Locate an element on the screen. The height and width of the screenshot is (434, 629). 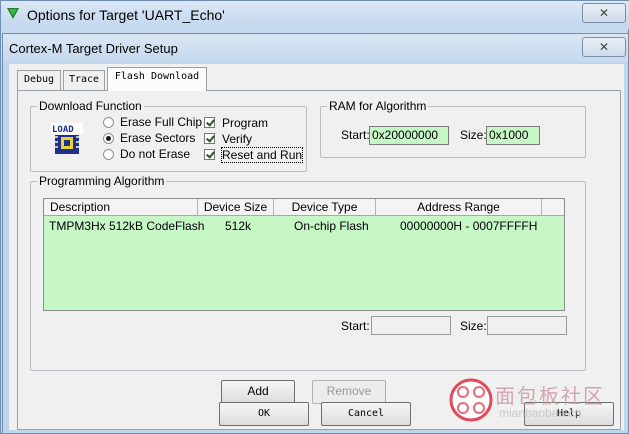
dialog-close-button: ✕ is located at coordinates (604, 47).